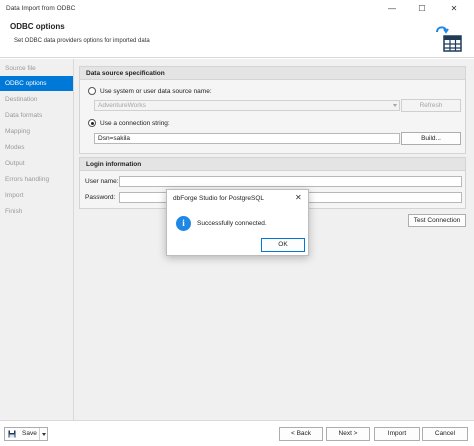 Image resolution: width=474 pixels, height=446 pixels. I want to click on wizard-footer: Save < Back Next > Import Cancel, so click(237, 433).